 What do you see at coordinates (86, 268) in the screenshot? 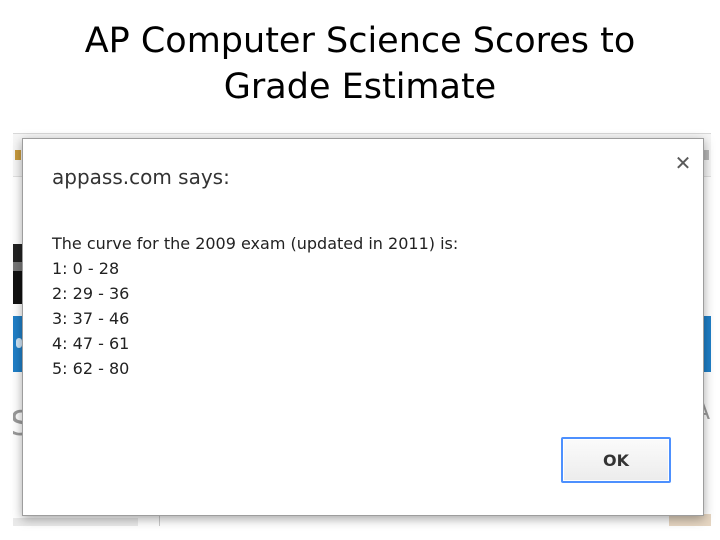
I see `message-line: 1: 0 - 28` at bounding box center [86, 268].